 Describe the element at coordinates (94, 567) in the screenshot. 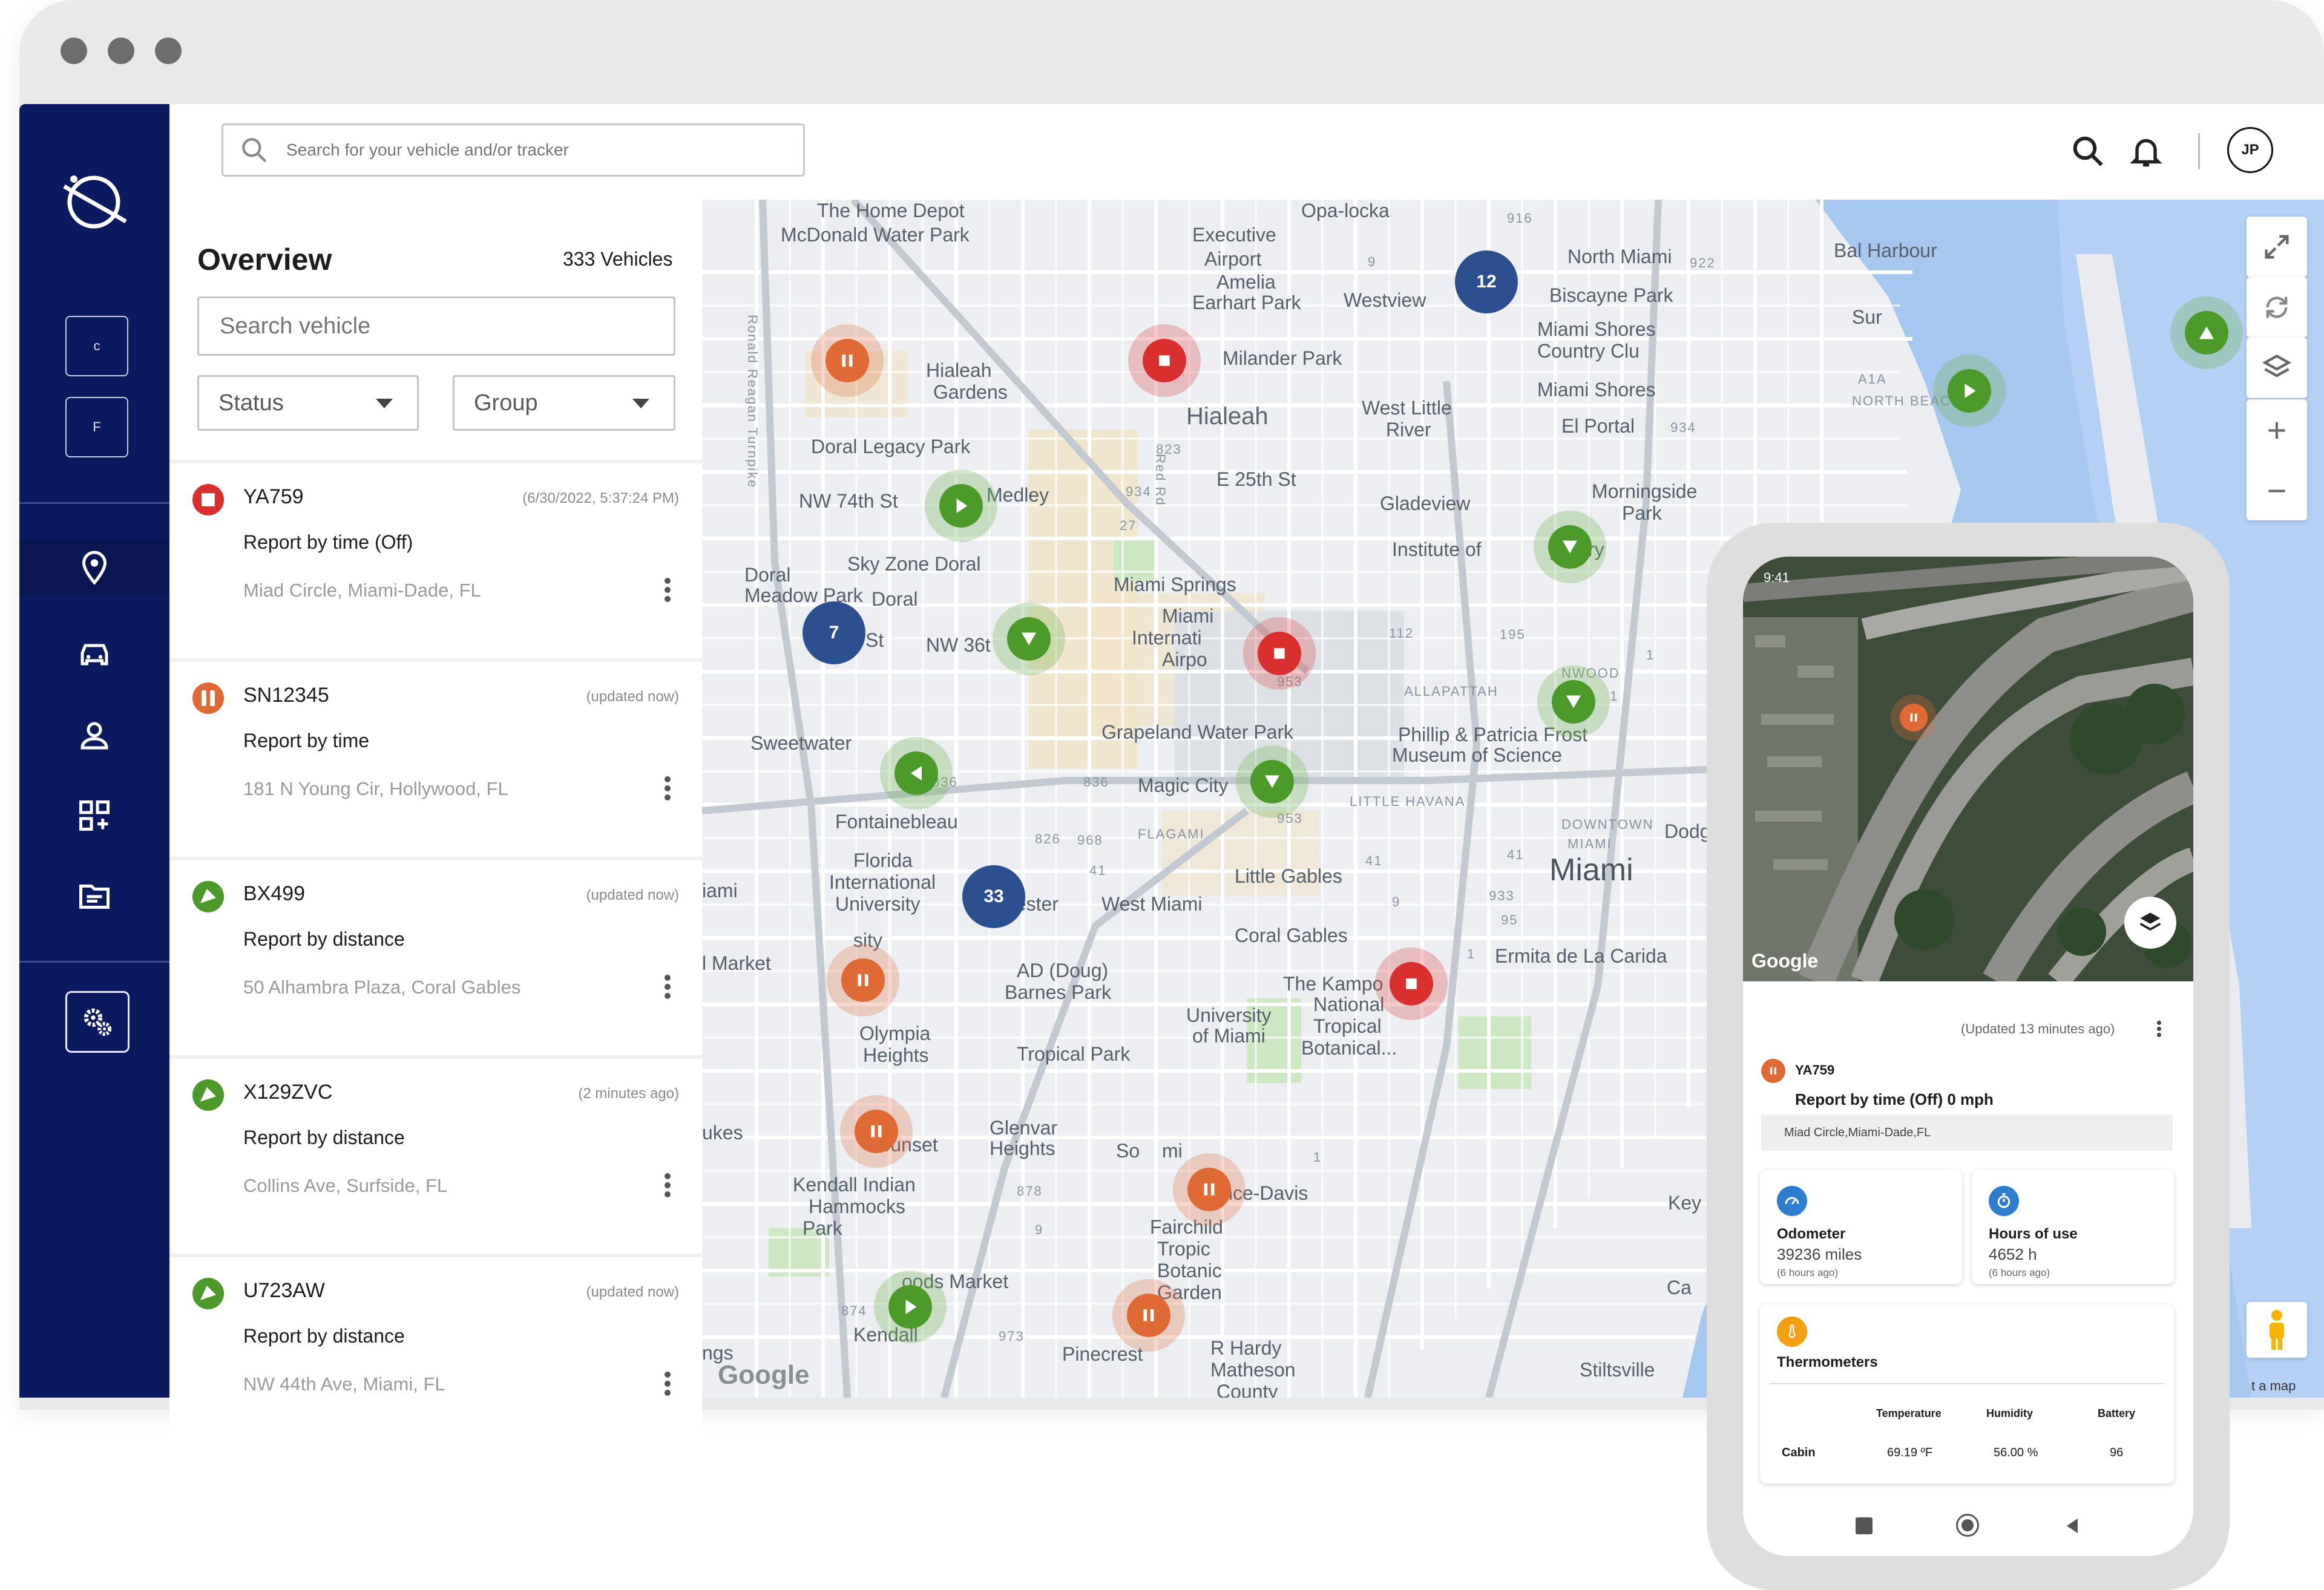

I see `sidebar-item-map` at that location.